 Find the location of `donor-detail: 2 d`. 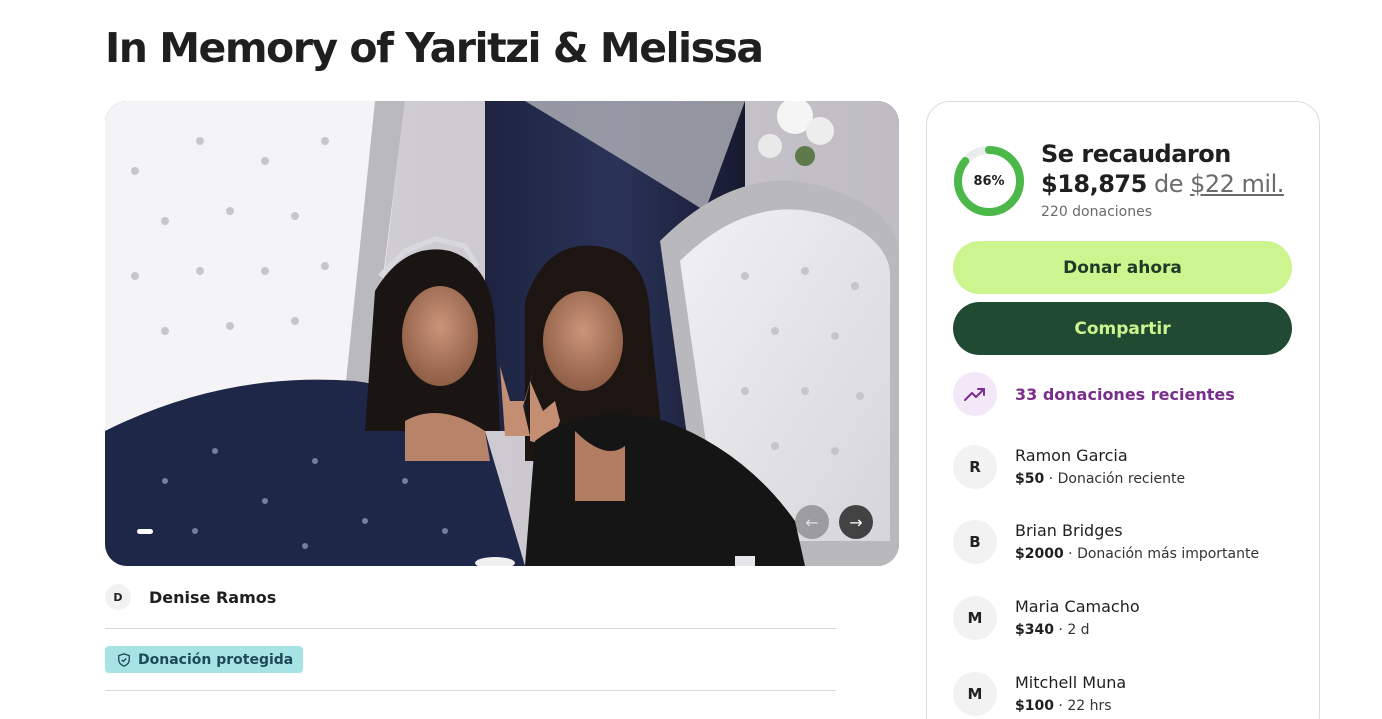

donor-detail: 2 d is located at coordinates (1078, 630).